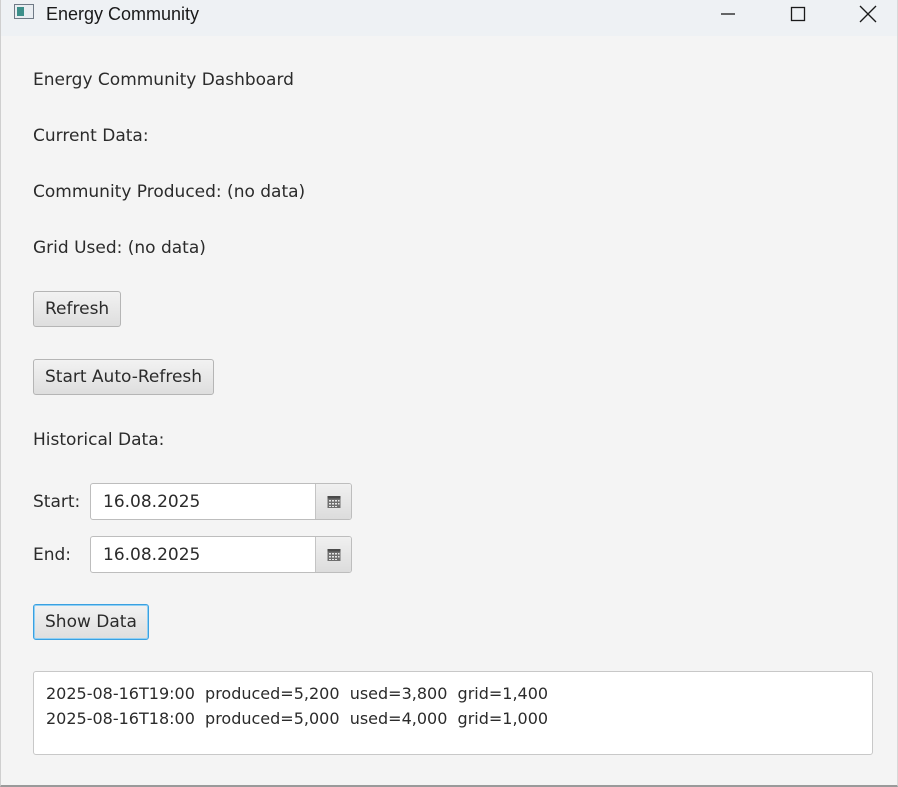 The width and height of the screenshot is (898, 787). I want to click on end-date-label: End:, so click(52, 555).